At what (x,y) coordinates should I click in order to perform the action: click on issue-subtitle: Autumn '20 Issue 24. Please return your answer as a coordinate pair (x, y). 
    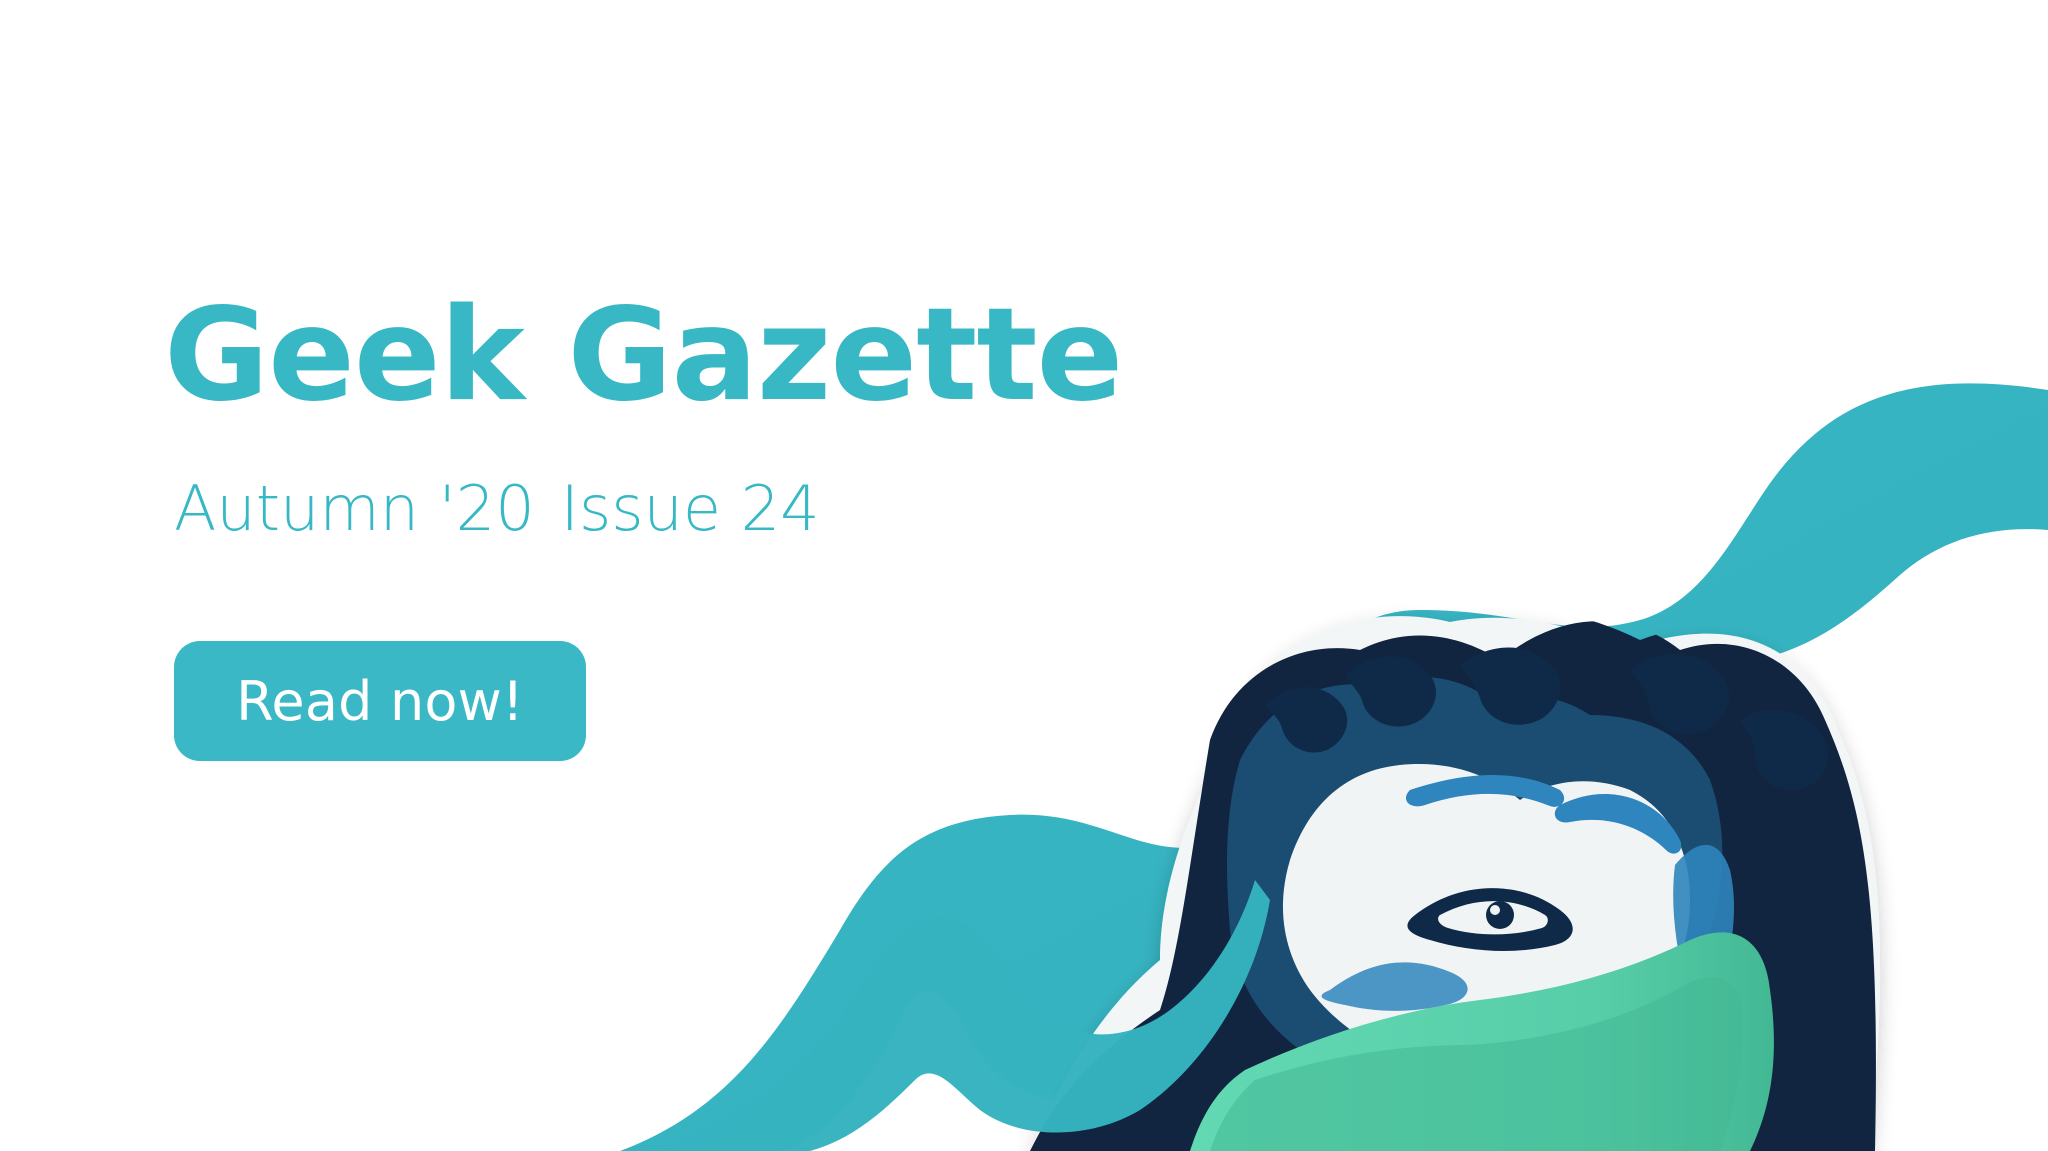
    Looking at the image, I should click on (497, 509).